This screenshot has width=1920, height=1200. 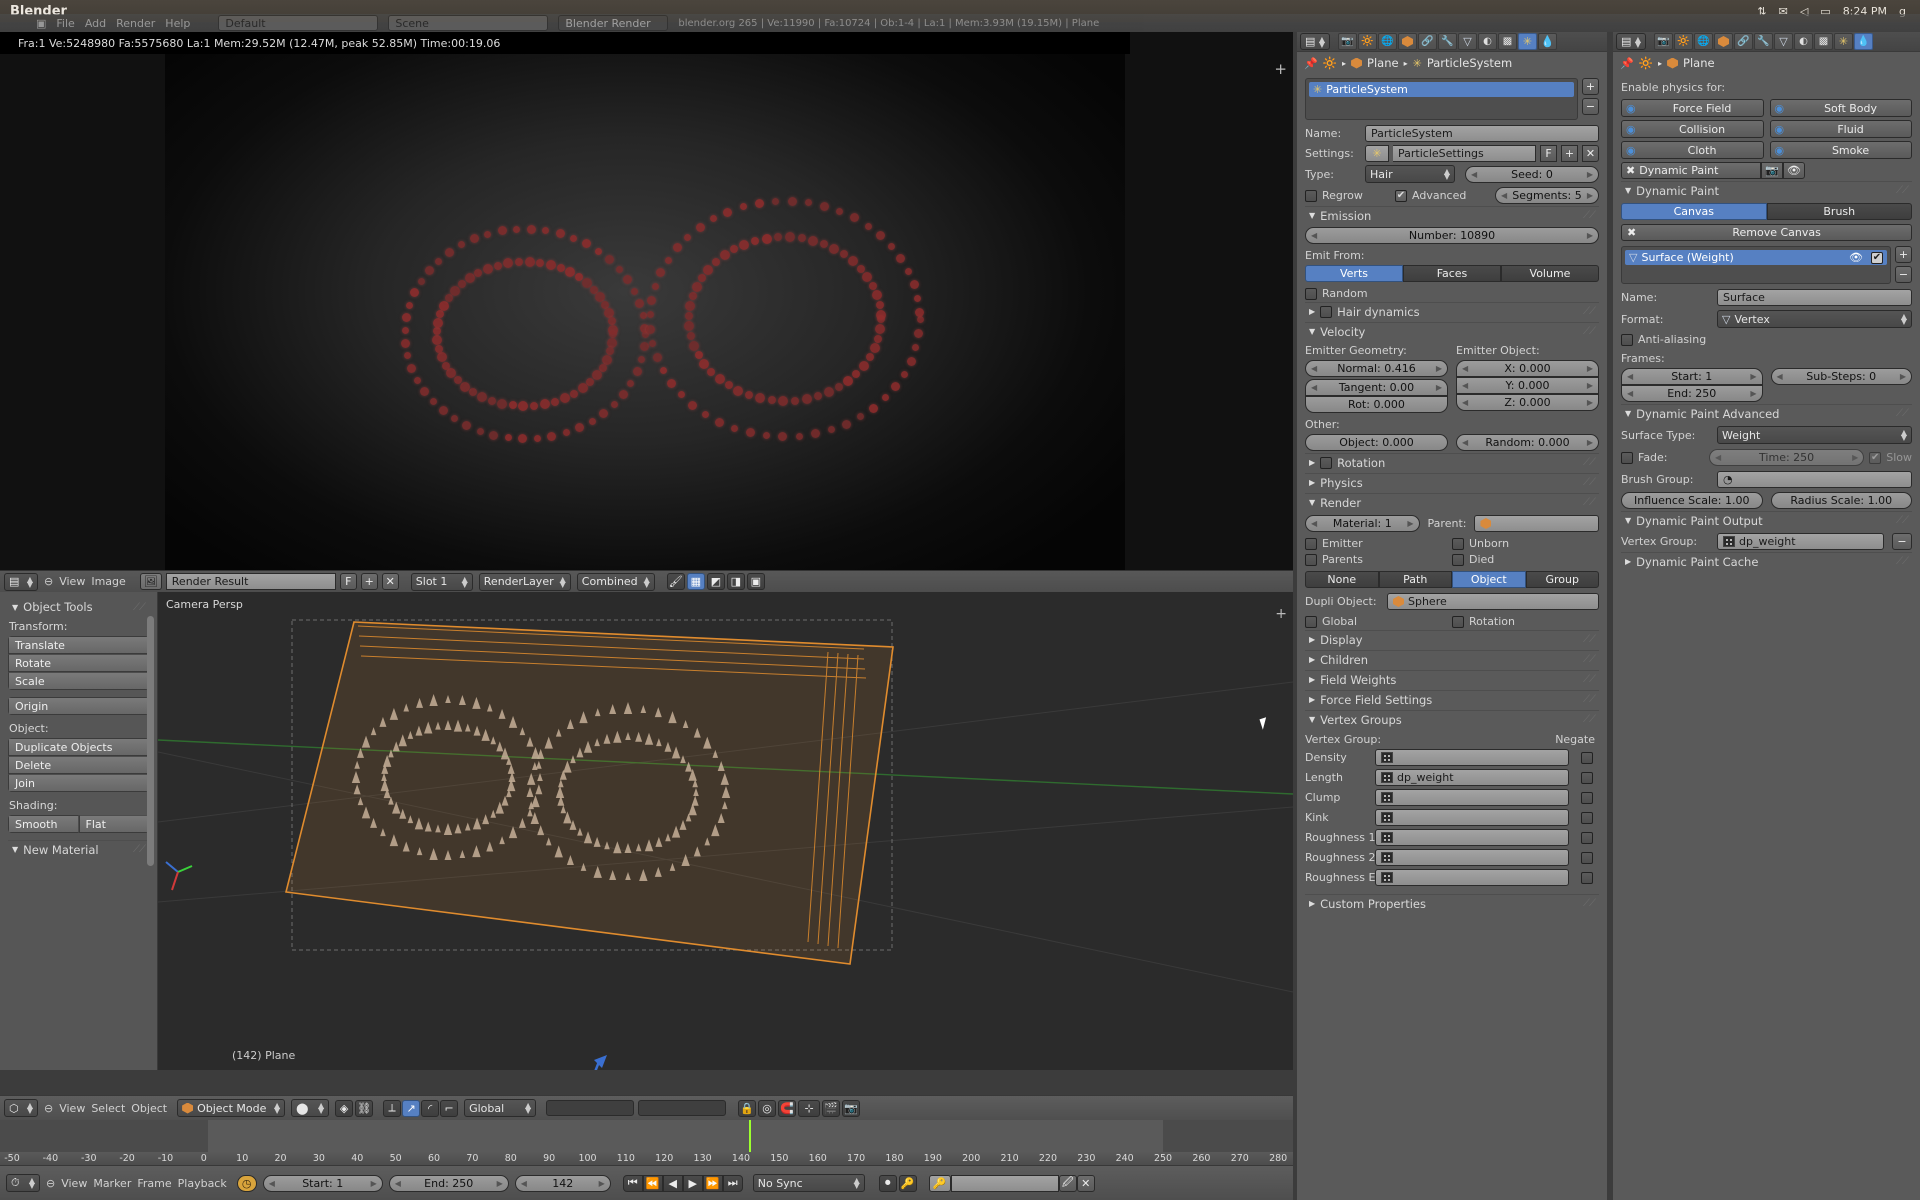 I want to click on frame-start-field: ◀ Start: 1 ▶, so click(x=322, y=1183).